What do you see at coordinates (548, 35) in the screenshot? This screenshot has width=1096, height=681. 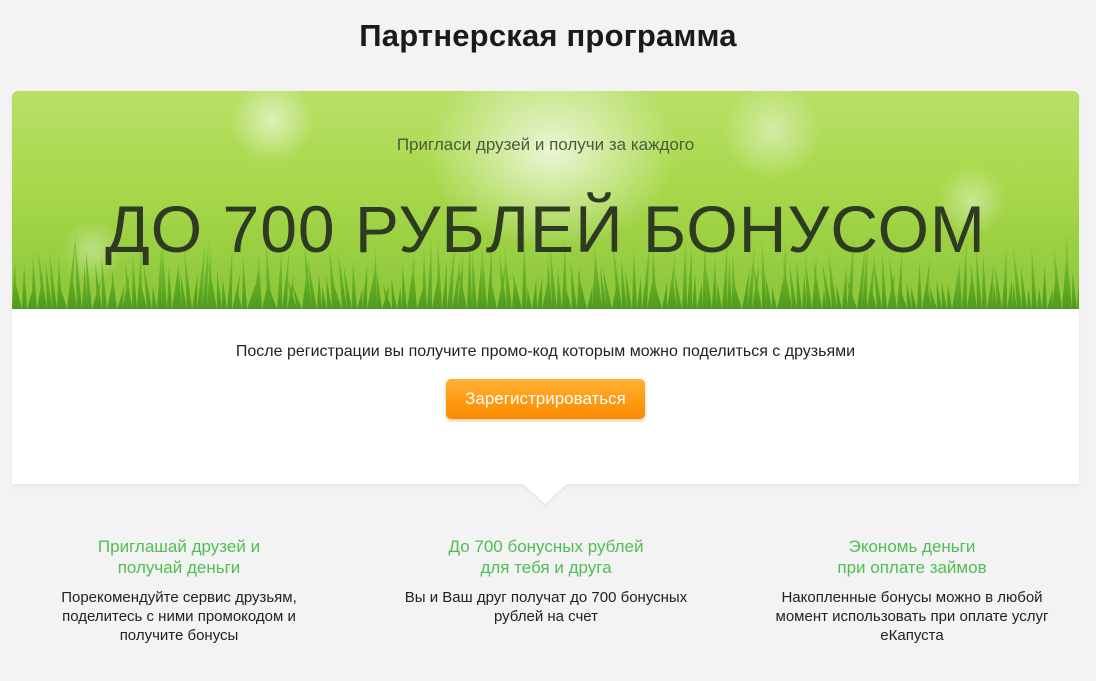 I see `page-title: Партнерская программа` at bounding box center [548, 35].